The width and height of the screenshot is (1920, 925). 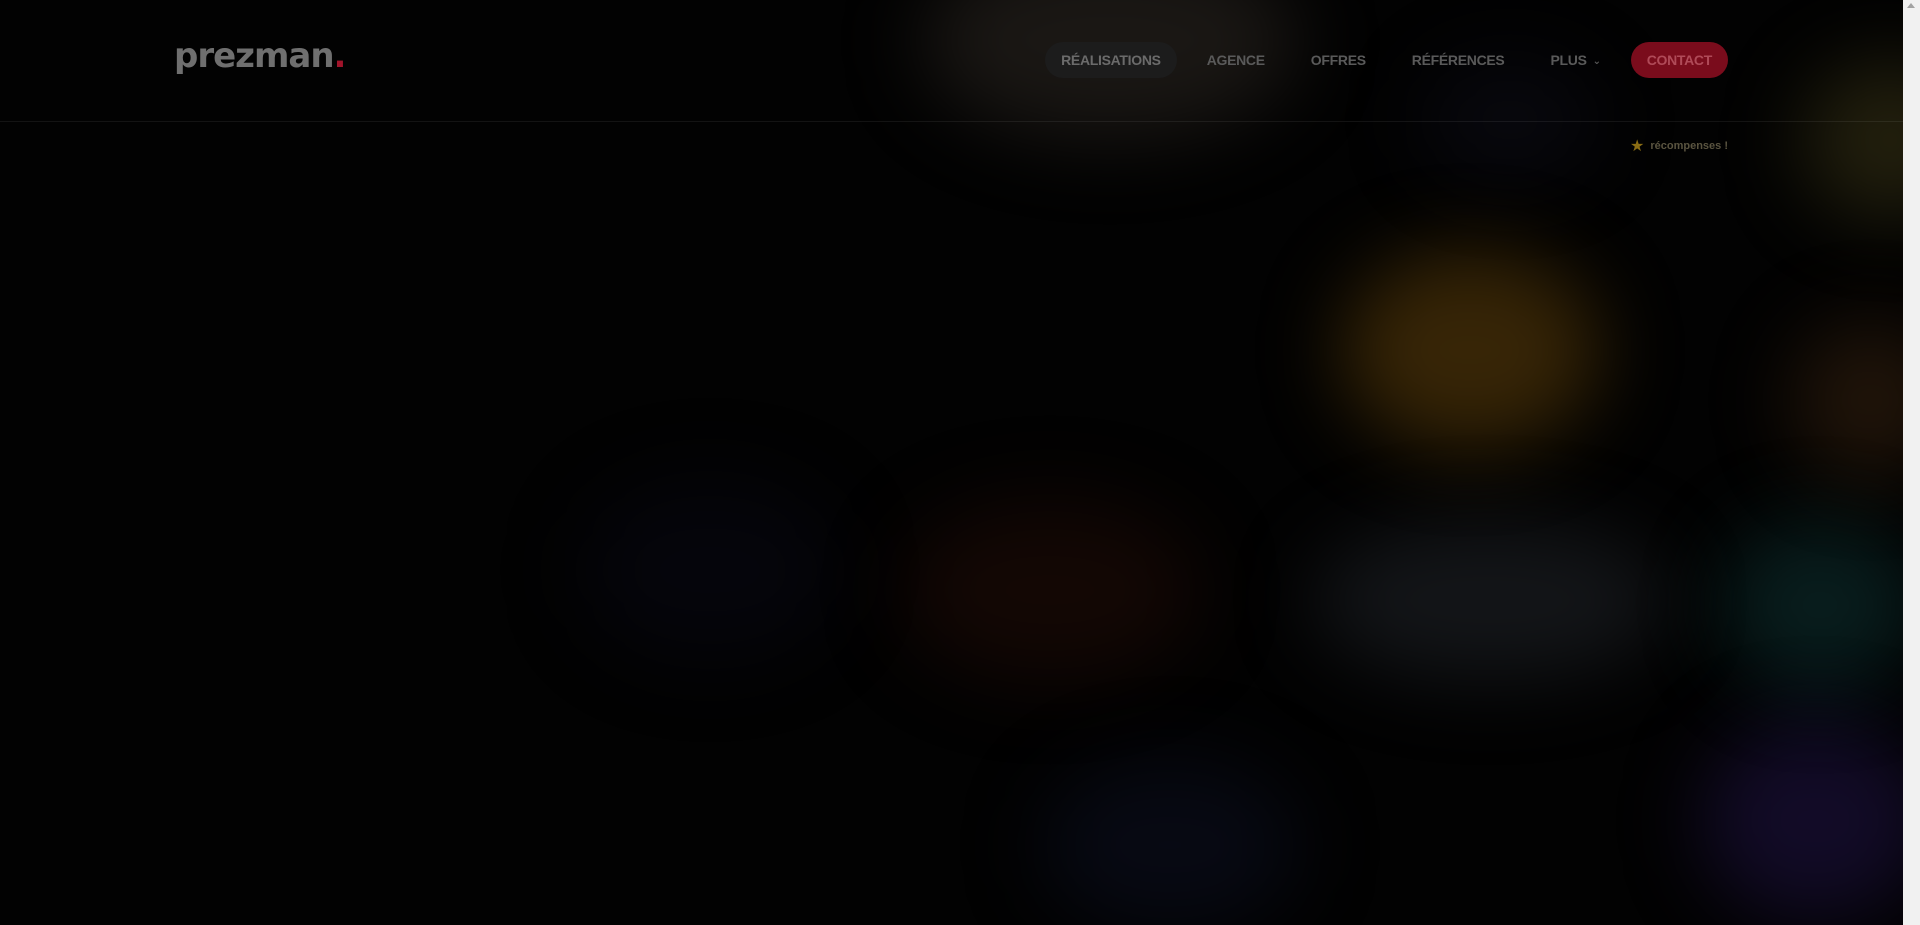 What do you see at coordinates (1637, 146) in the screenshot?
I see `star-icon: ★` at bounding box center [1637, 146].